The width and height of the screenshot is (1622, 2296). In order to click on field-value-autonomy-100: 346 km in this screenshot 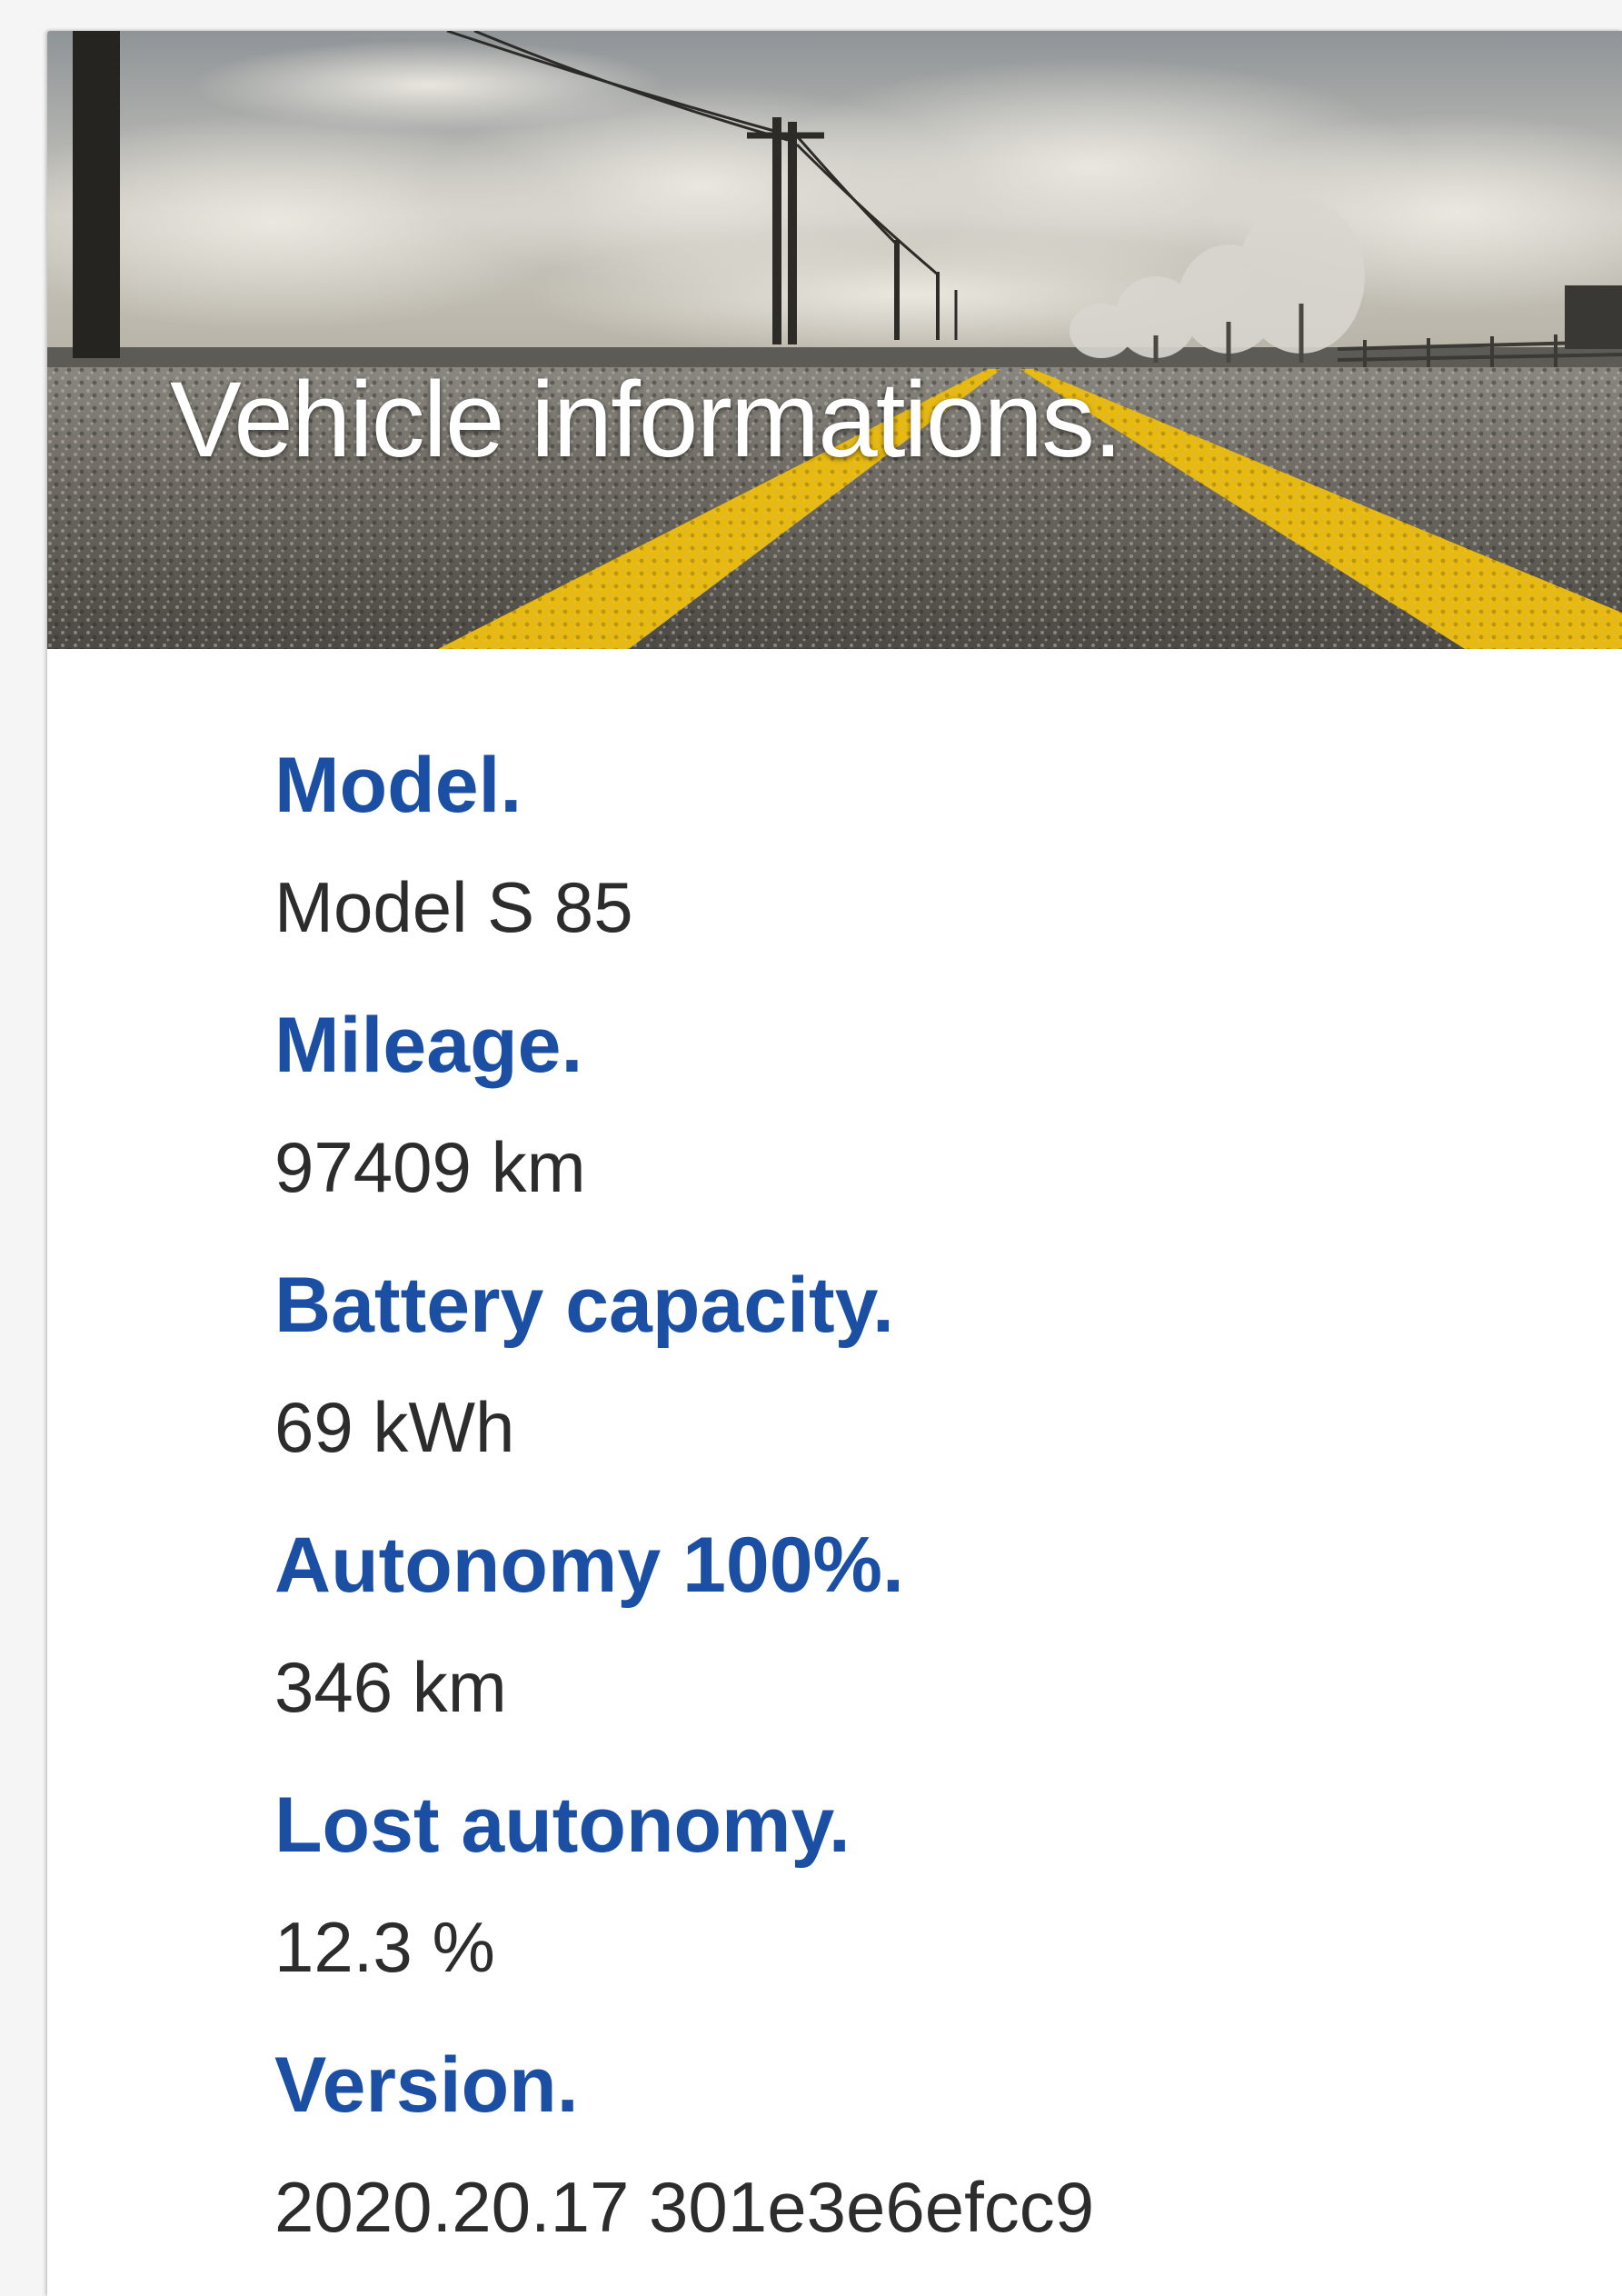, I will do `click(390, 1687)`.